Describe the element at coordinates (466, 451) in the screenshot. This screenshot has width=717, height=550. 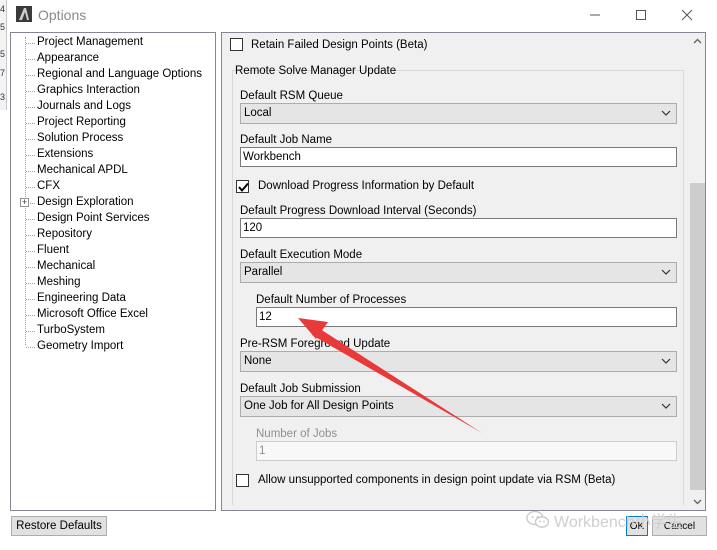
I see `number-of-jobs-input: 1` at that location.